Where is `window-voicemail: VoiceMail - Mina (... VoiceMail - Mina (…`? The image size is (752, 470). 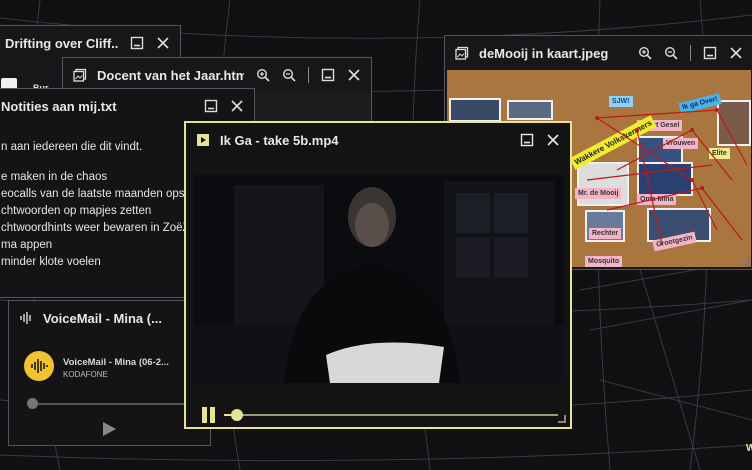 window-voicemail: VoiceMail - Mina (... VoiceMail - Mina (… is located at coordinates (109, 373).